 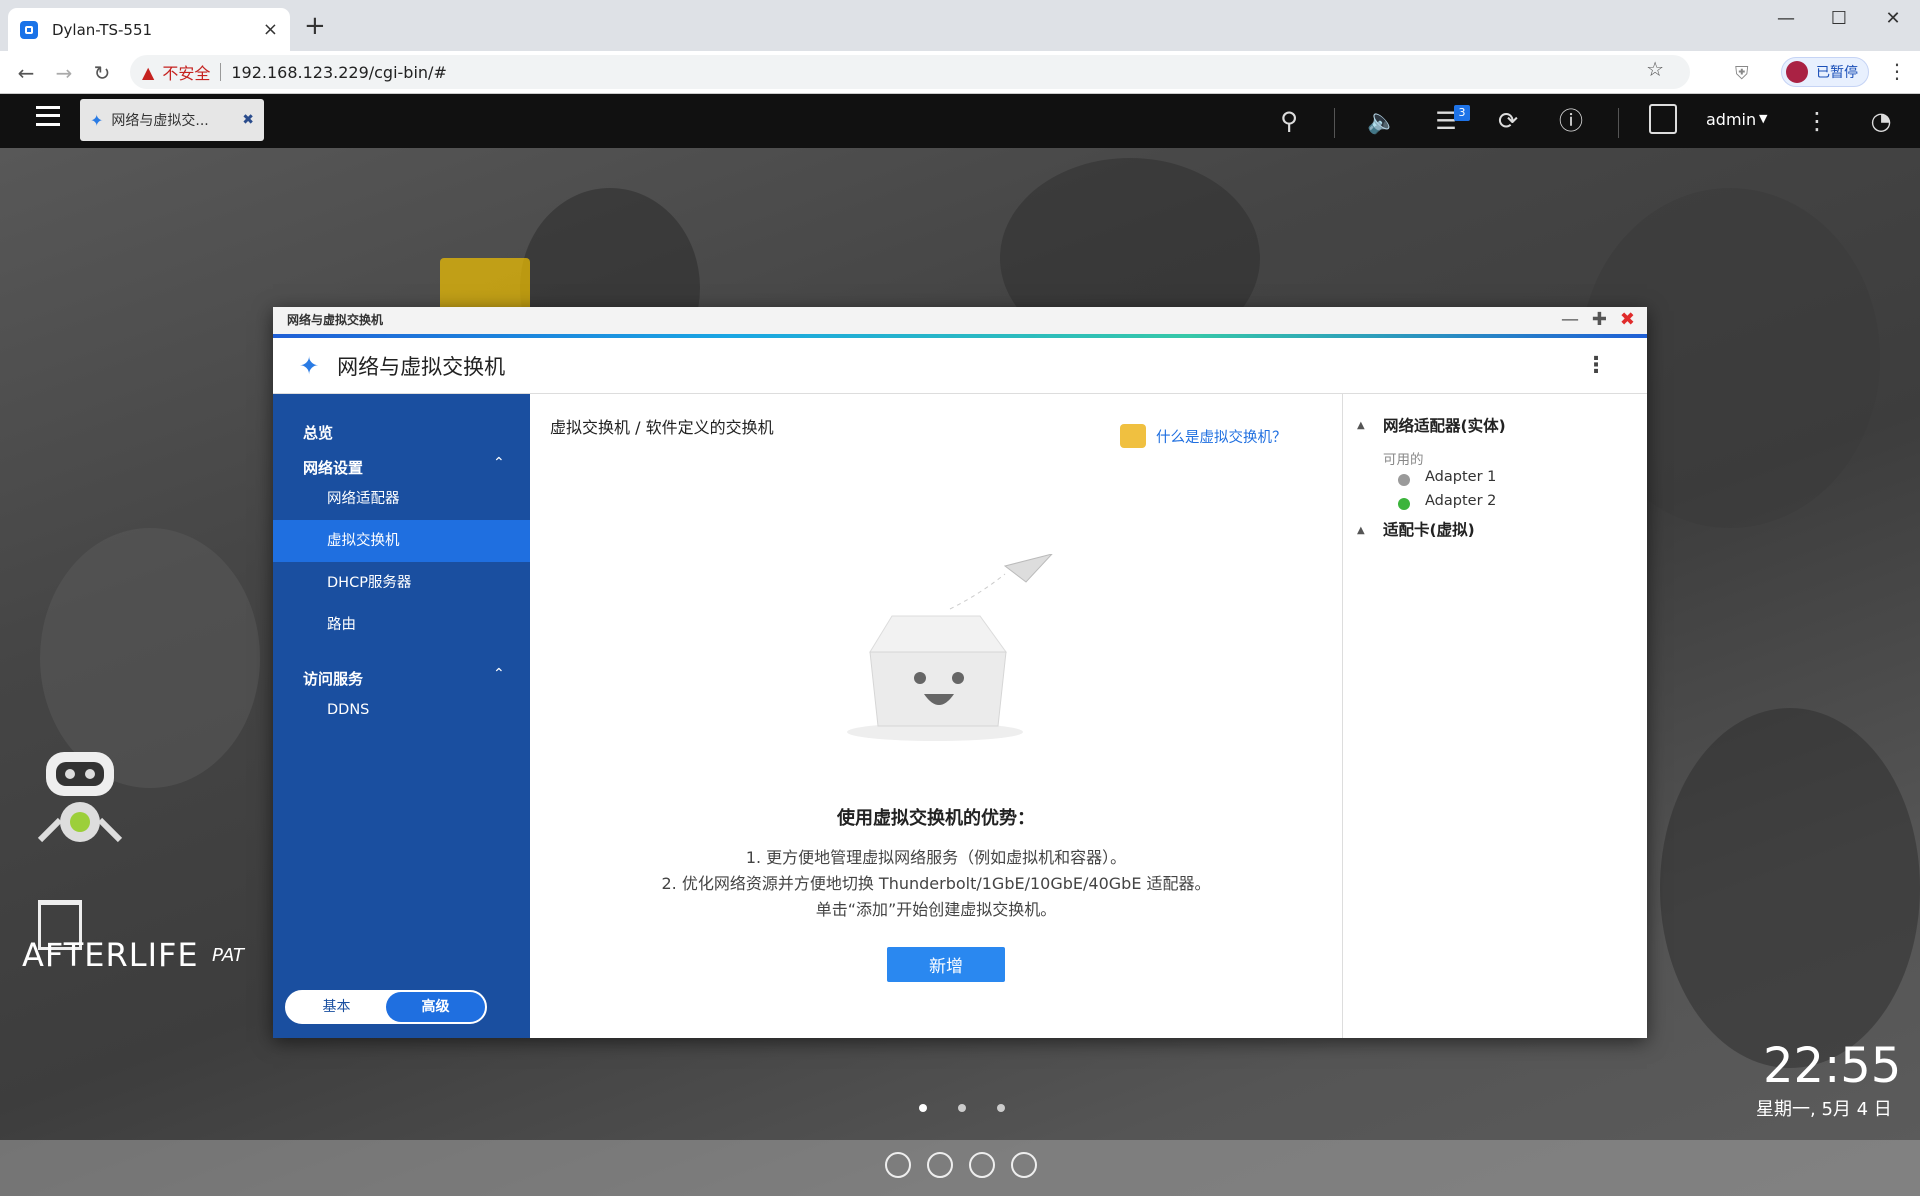 What do you see at coordinates (1897, 71) in the screenshot?
I see `browser-menu-icon: ⋮` at bounding box center [1897, 71].